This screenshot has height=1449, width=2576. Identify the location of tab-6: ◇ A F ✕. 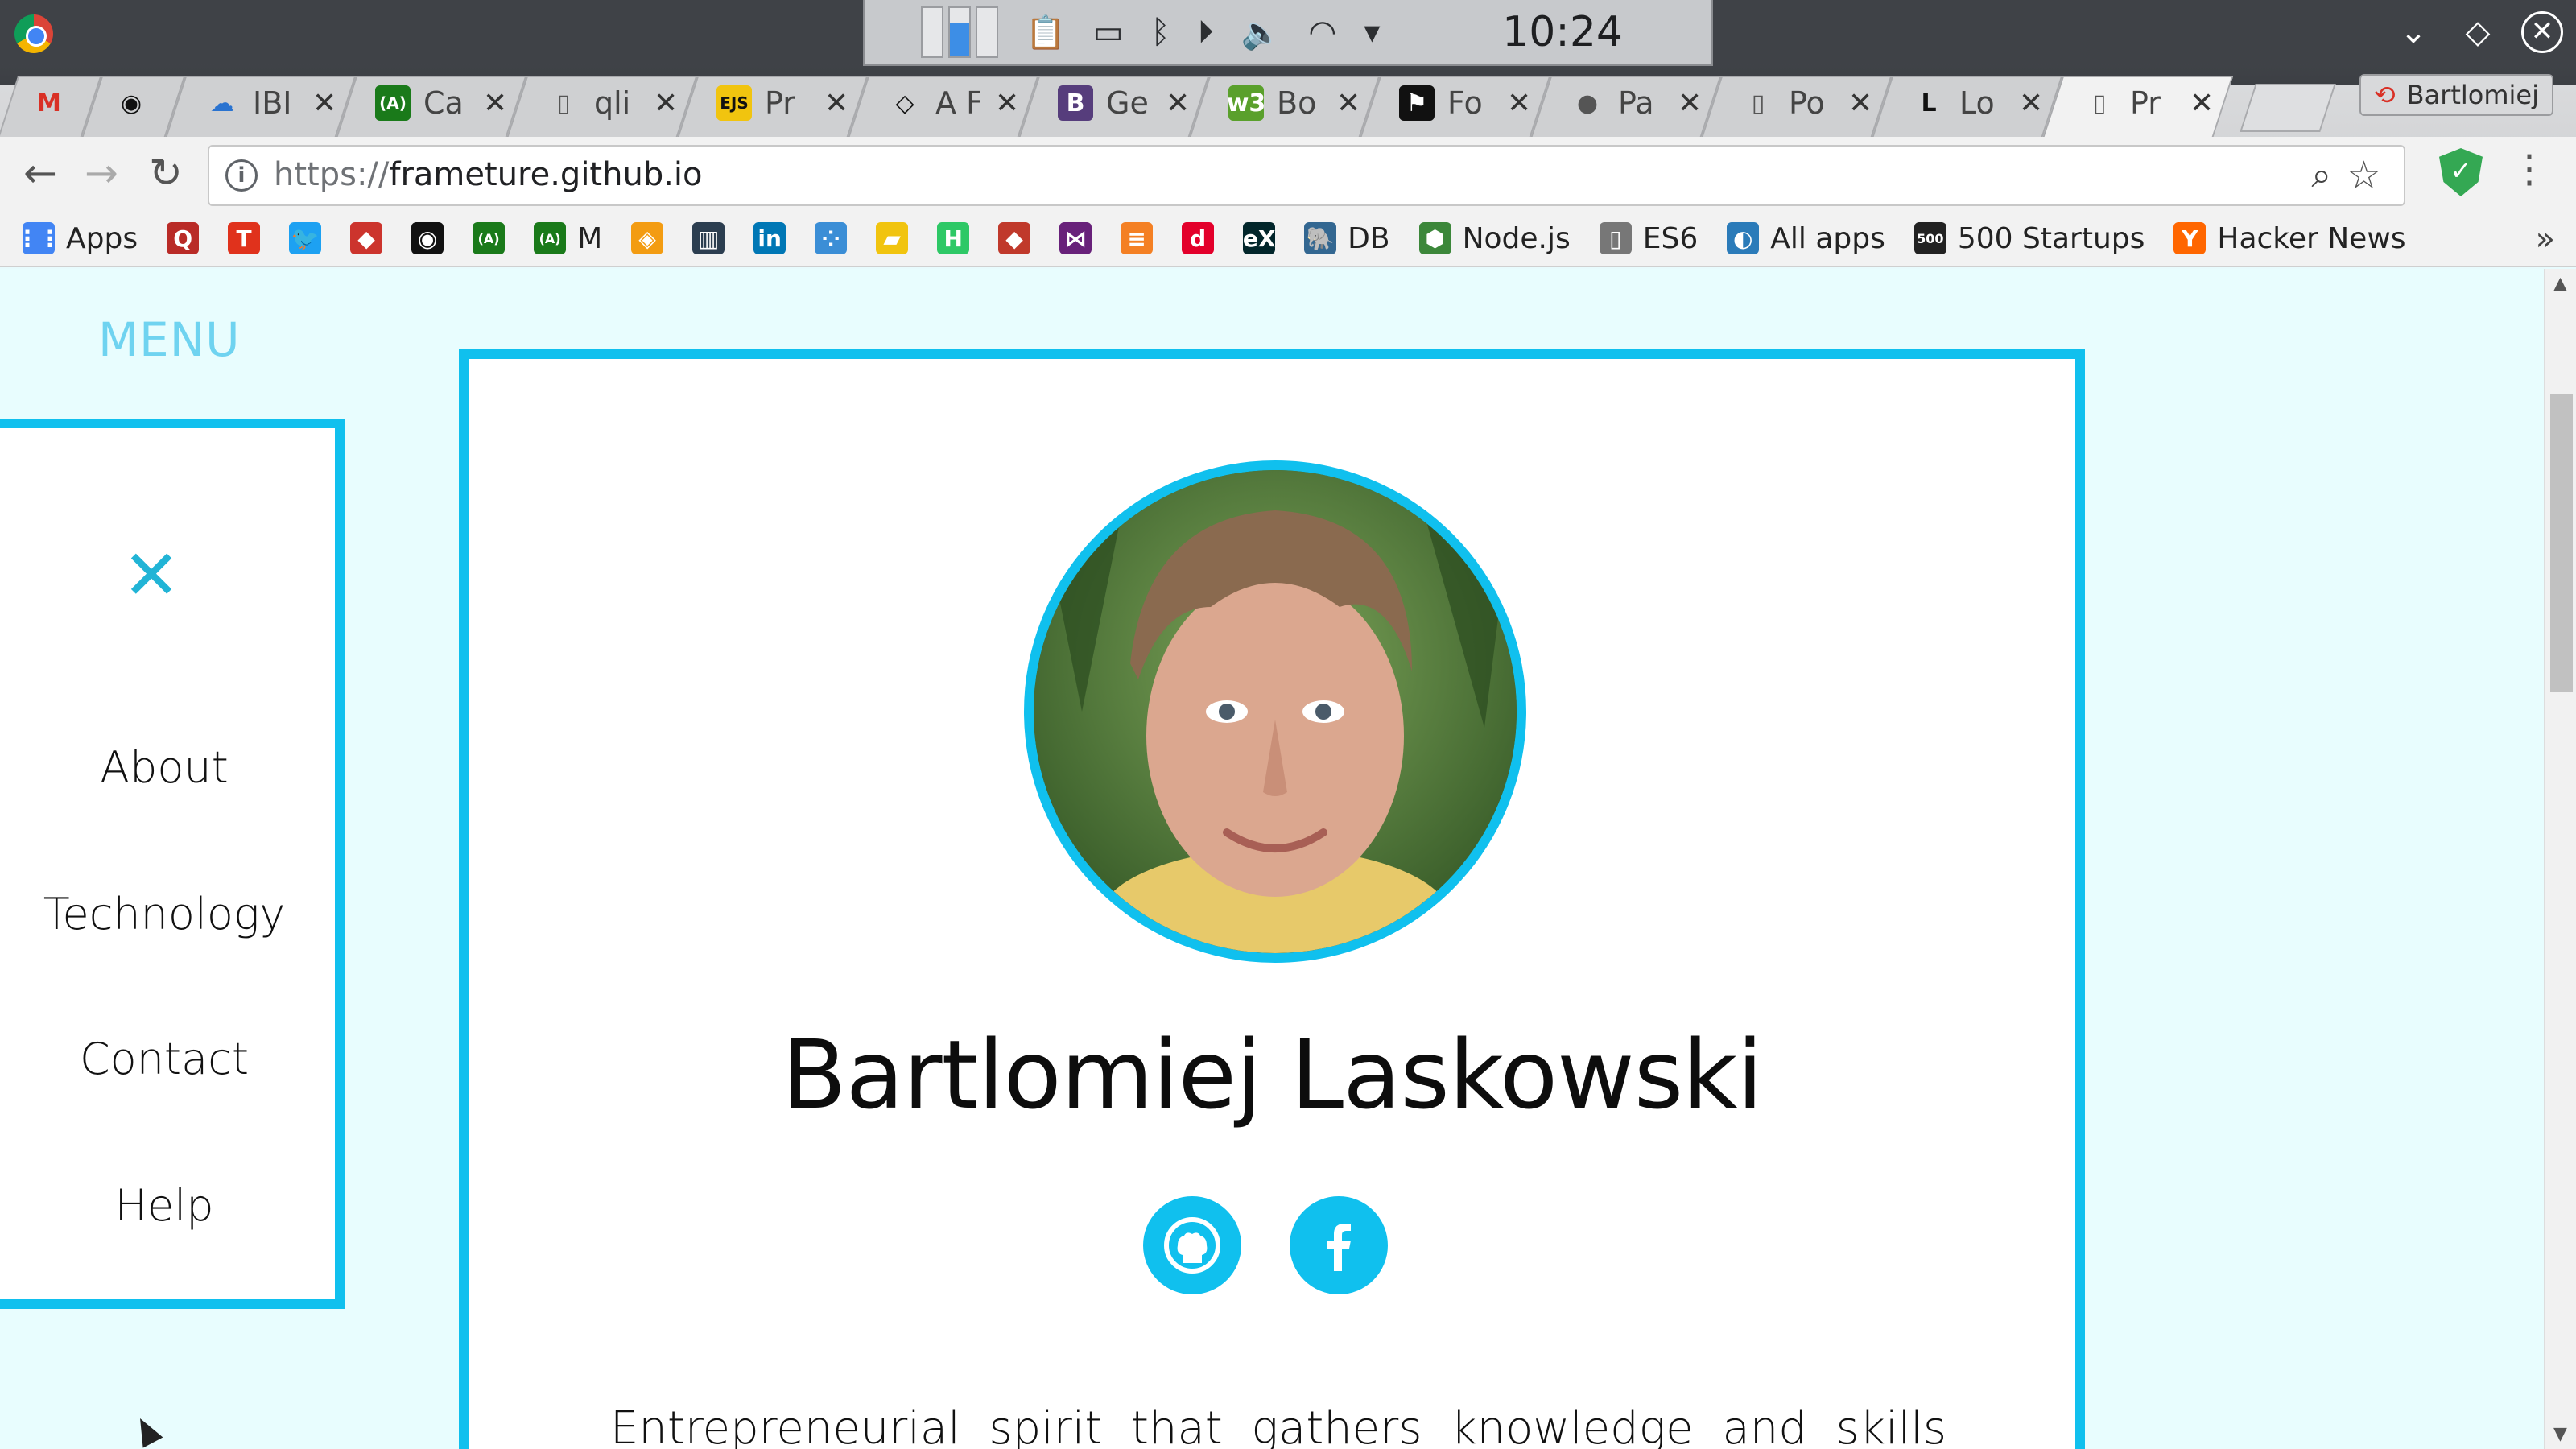
(935, 103).